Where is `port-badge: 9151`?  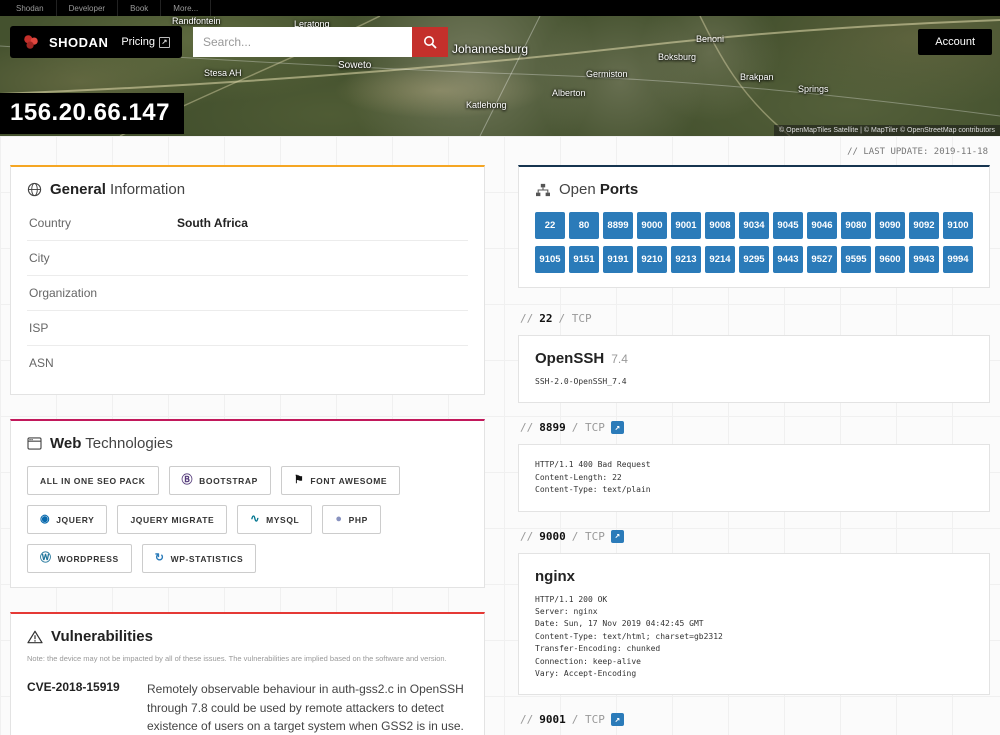 port-badge: 9151 is located at coordinates (584, 259).